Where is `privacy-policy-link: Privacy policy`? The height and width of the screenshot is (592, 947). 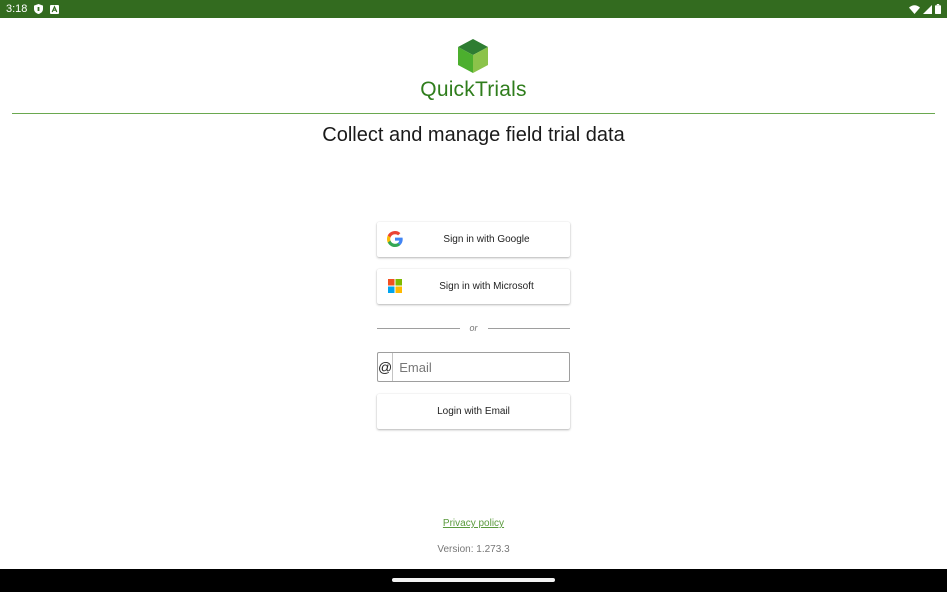
privacy-policy-link: Privacy policy is located at coordinates (473, 523).